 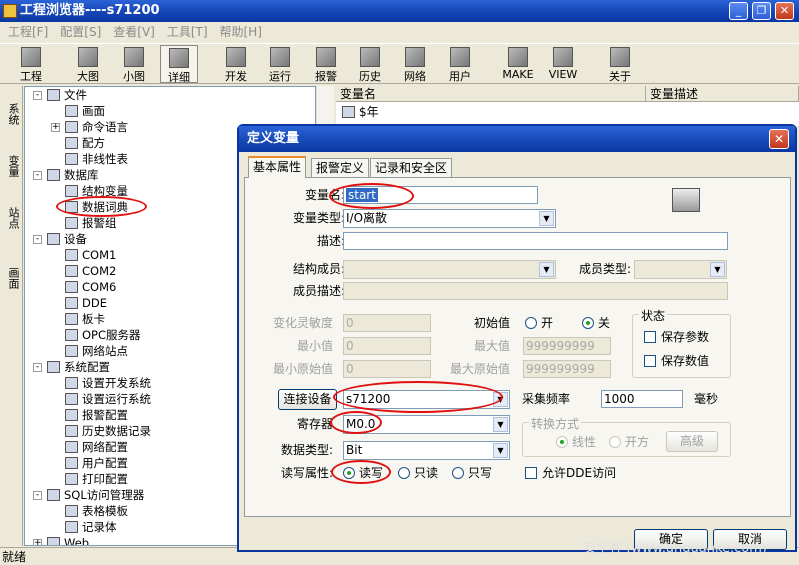 What do you see at coordinates (518, 64) in the screenshot?
I see `toolbar-make-button: MAKE` at bounding box center [518, 64].